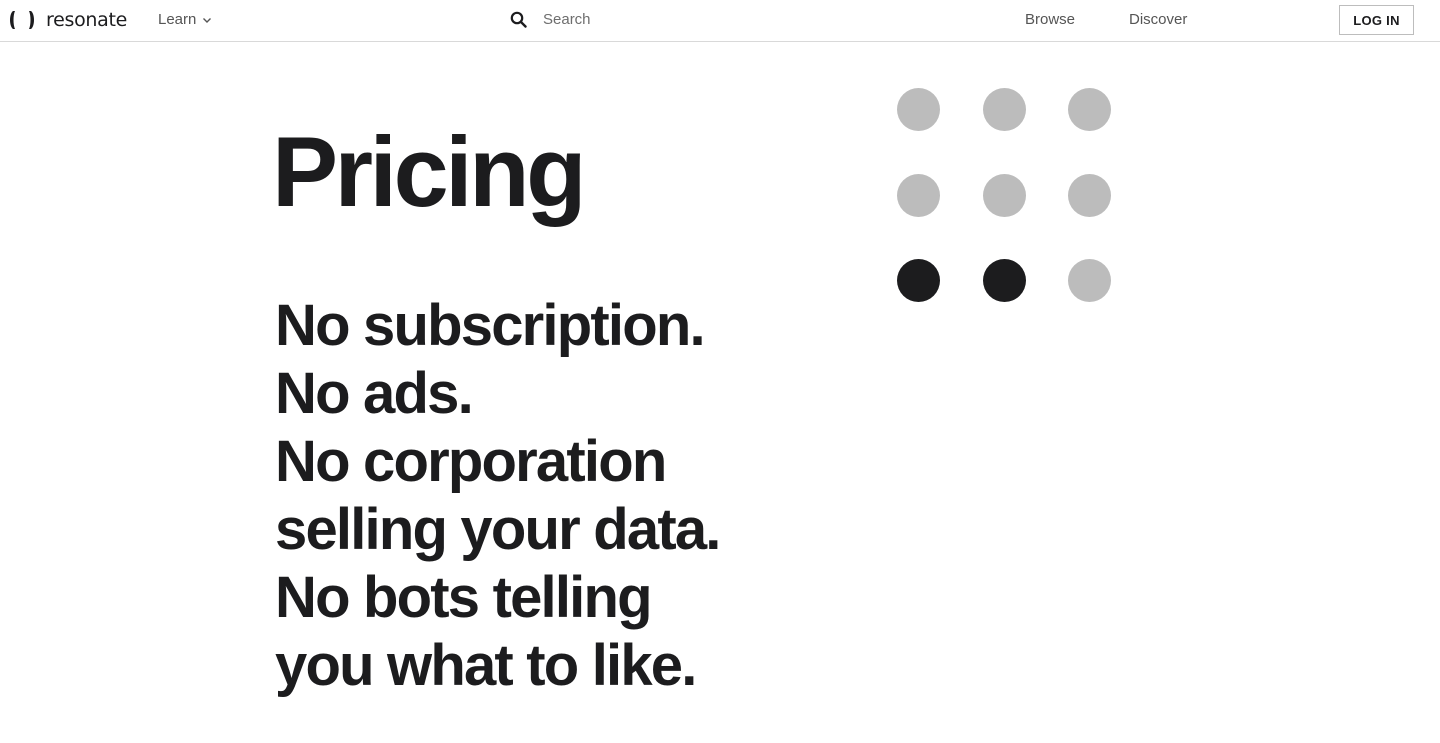  I want to click on learn-label: Learn, so click(177, 19).